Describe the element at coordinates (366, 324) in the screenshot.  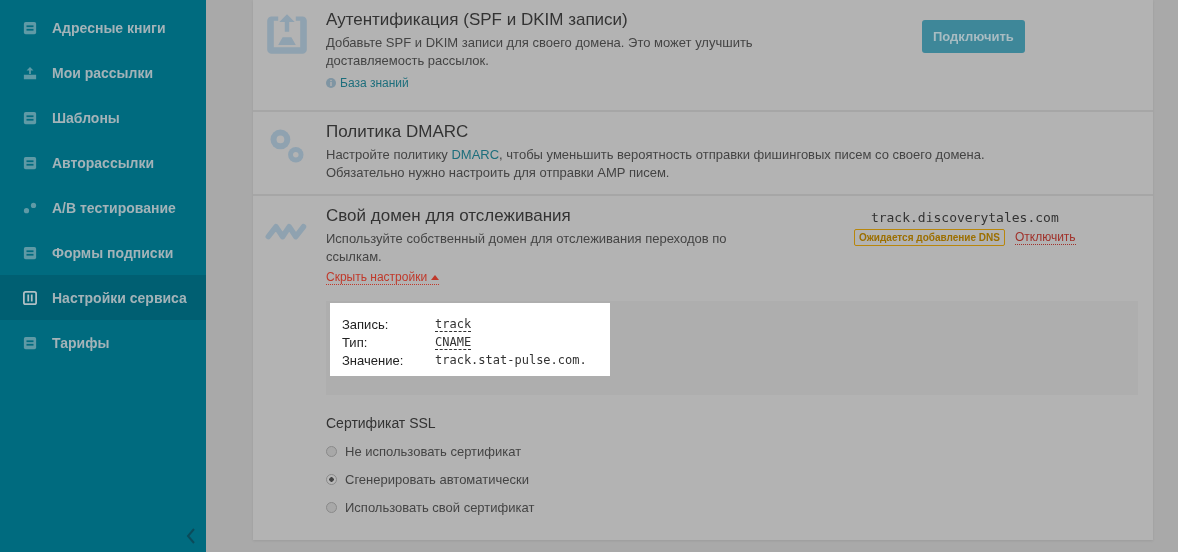
I see `dns-label: Запись:` at that location.